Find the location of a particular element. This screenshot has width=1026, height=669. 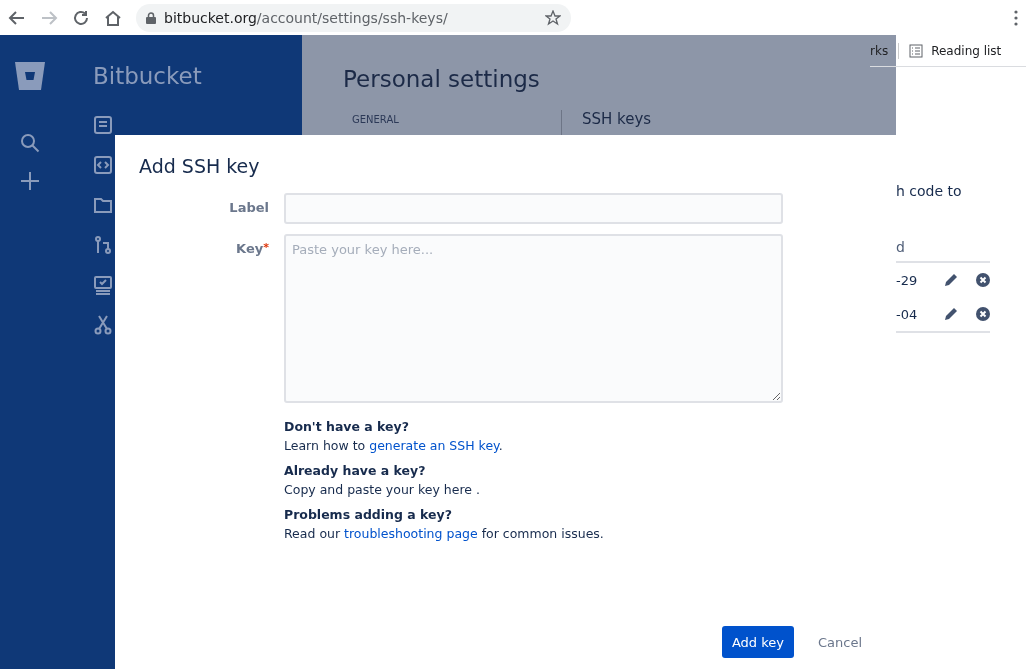

help-heading: Problems adding a key? is located at coordinates (368, 514).